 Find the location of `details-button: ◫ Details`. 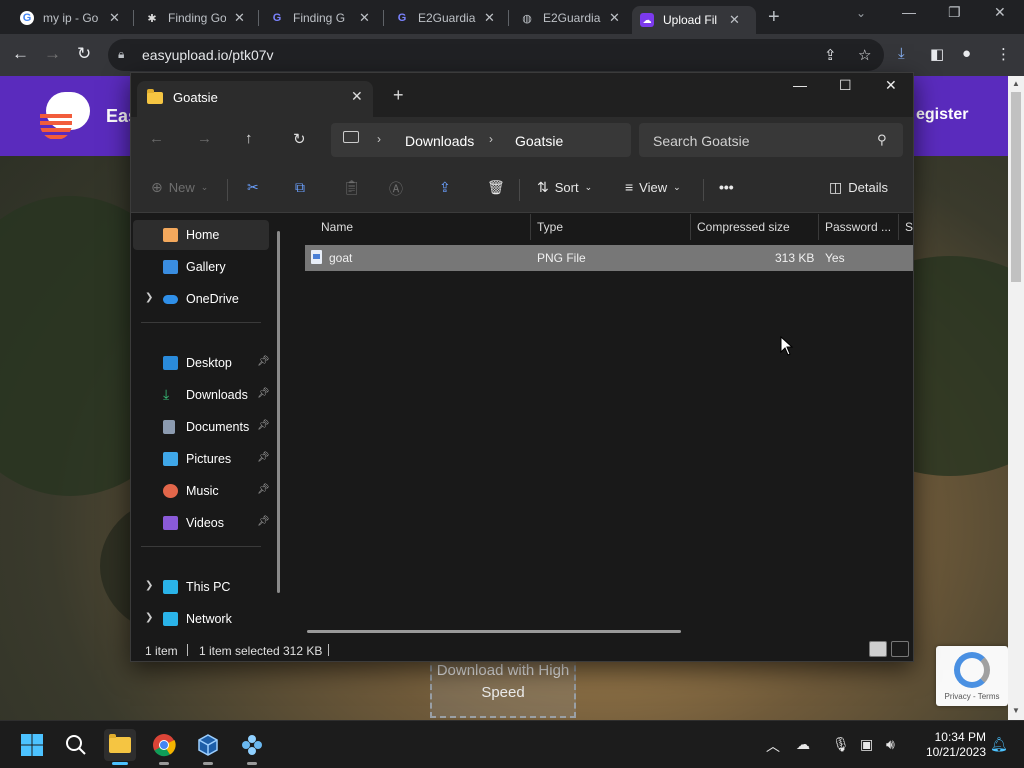

details-button: ◫ Details is located at coordinates (858, 187).